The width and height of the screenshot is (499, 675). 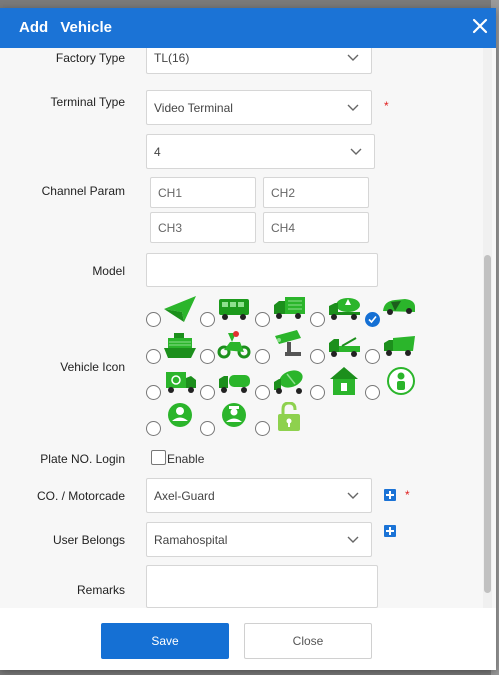 I want to click on scrollbar, so click(x=487, y=328).